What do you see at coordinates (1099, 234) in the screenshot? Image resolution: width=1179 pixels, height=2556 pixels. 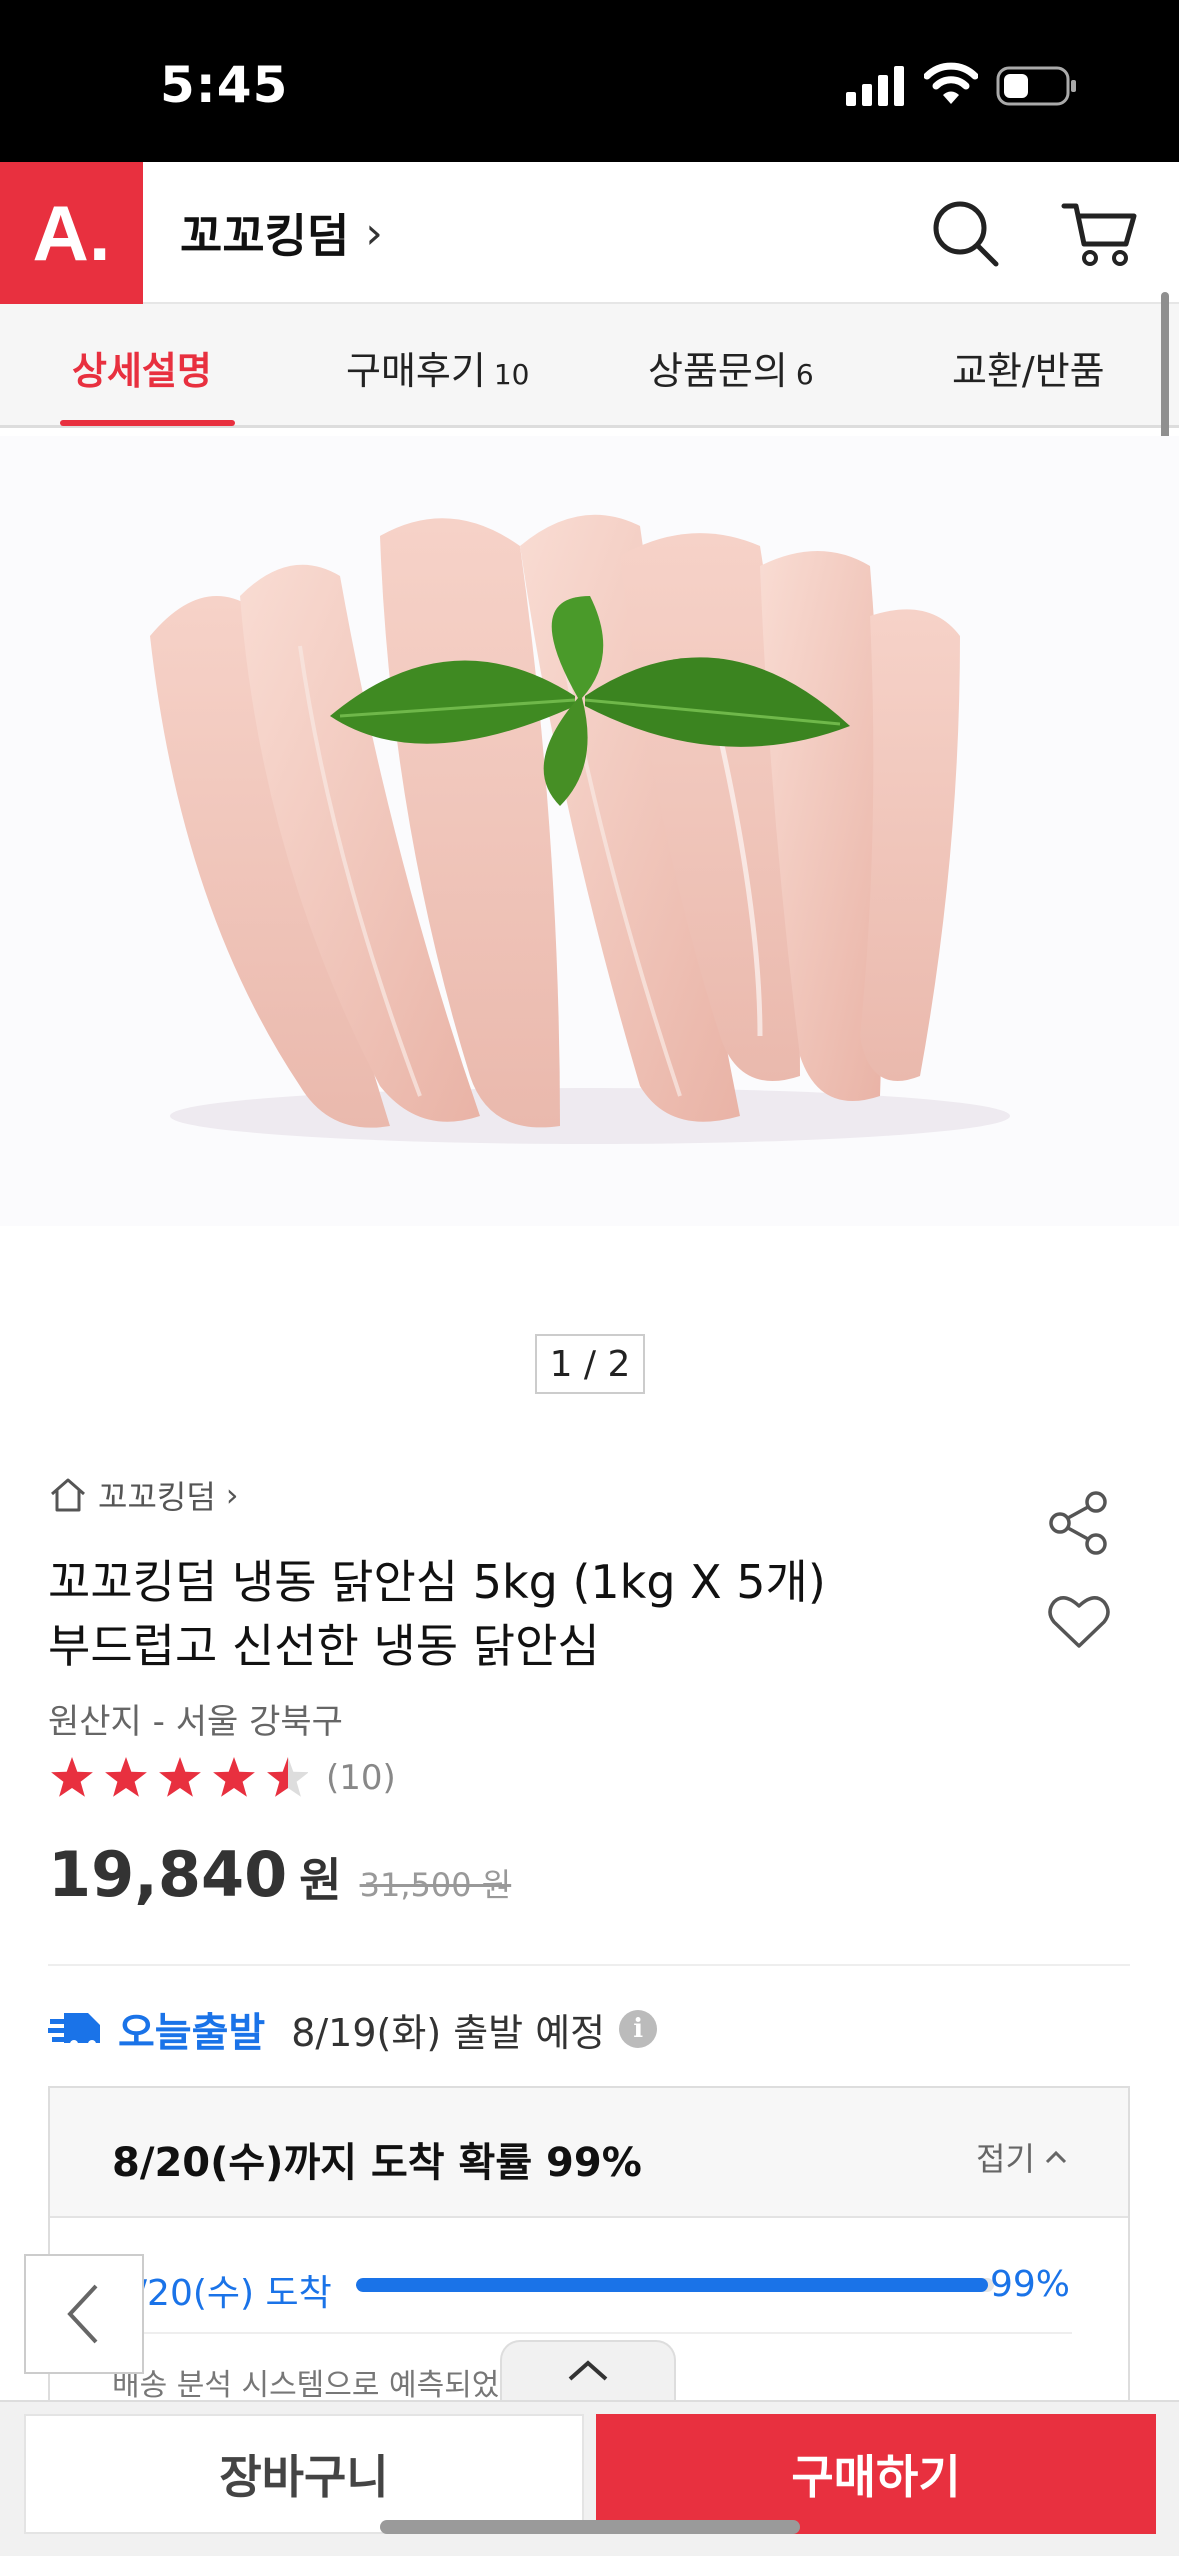 I see `cart-icon` at bounding box center [1099, 234].